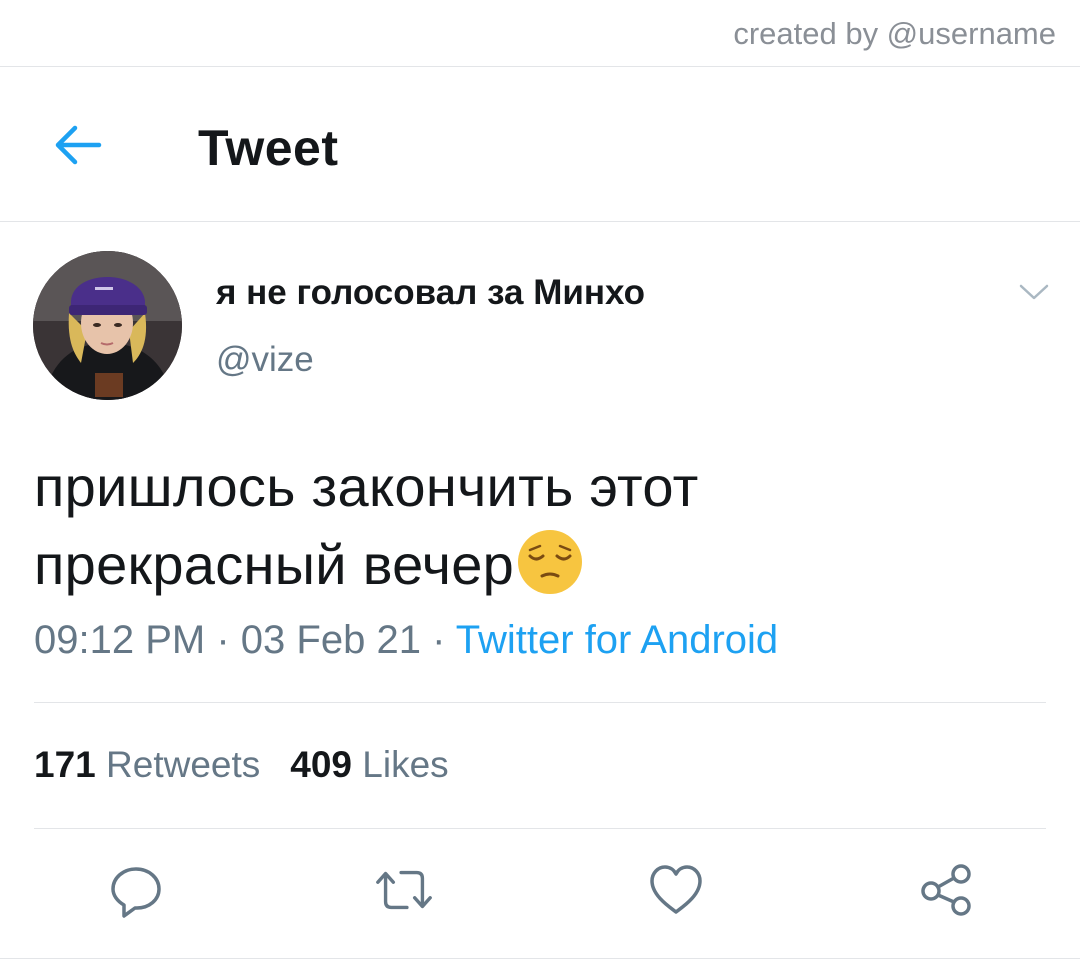  I want to click on arrow-left-icon, so click(78, 145).